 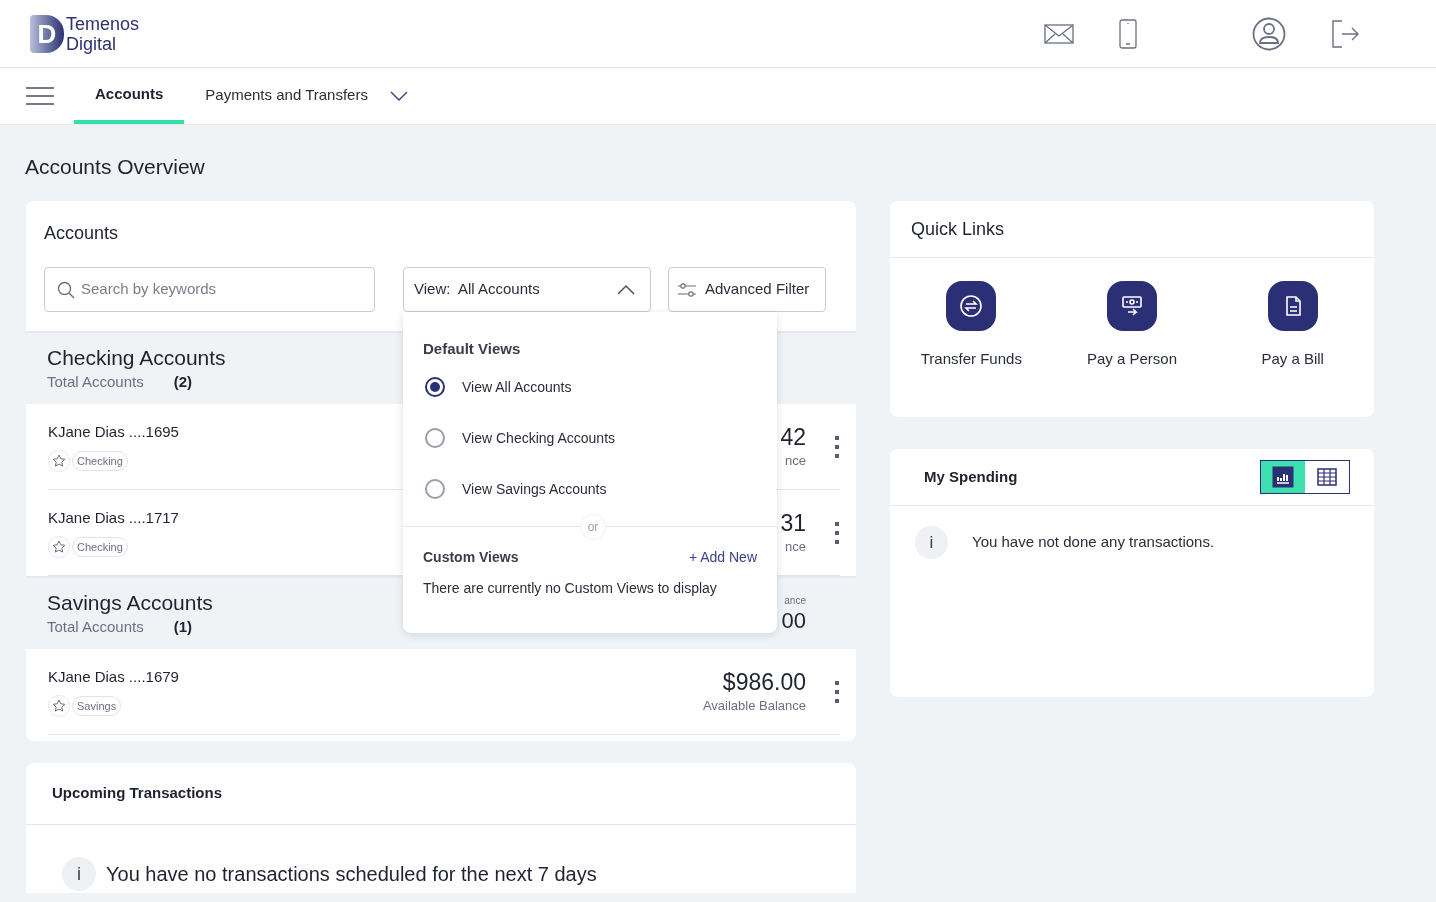 I want to click on balance-label: ance, so click(x=795, y=601).